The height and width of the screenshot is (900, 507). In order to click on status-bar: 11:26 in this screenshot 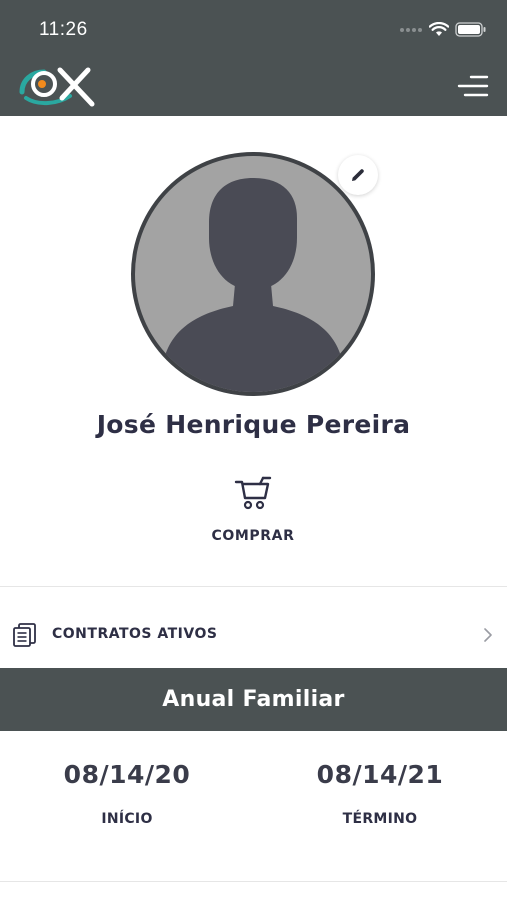, I will do `click(253, 30)`.